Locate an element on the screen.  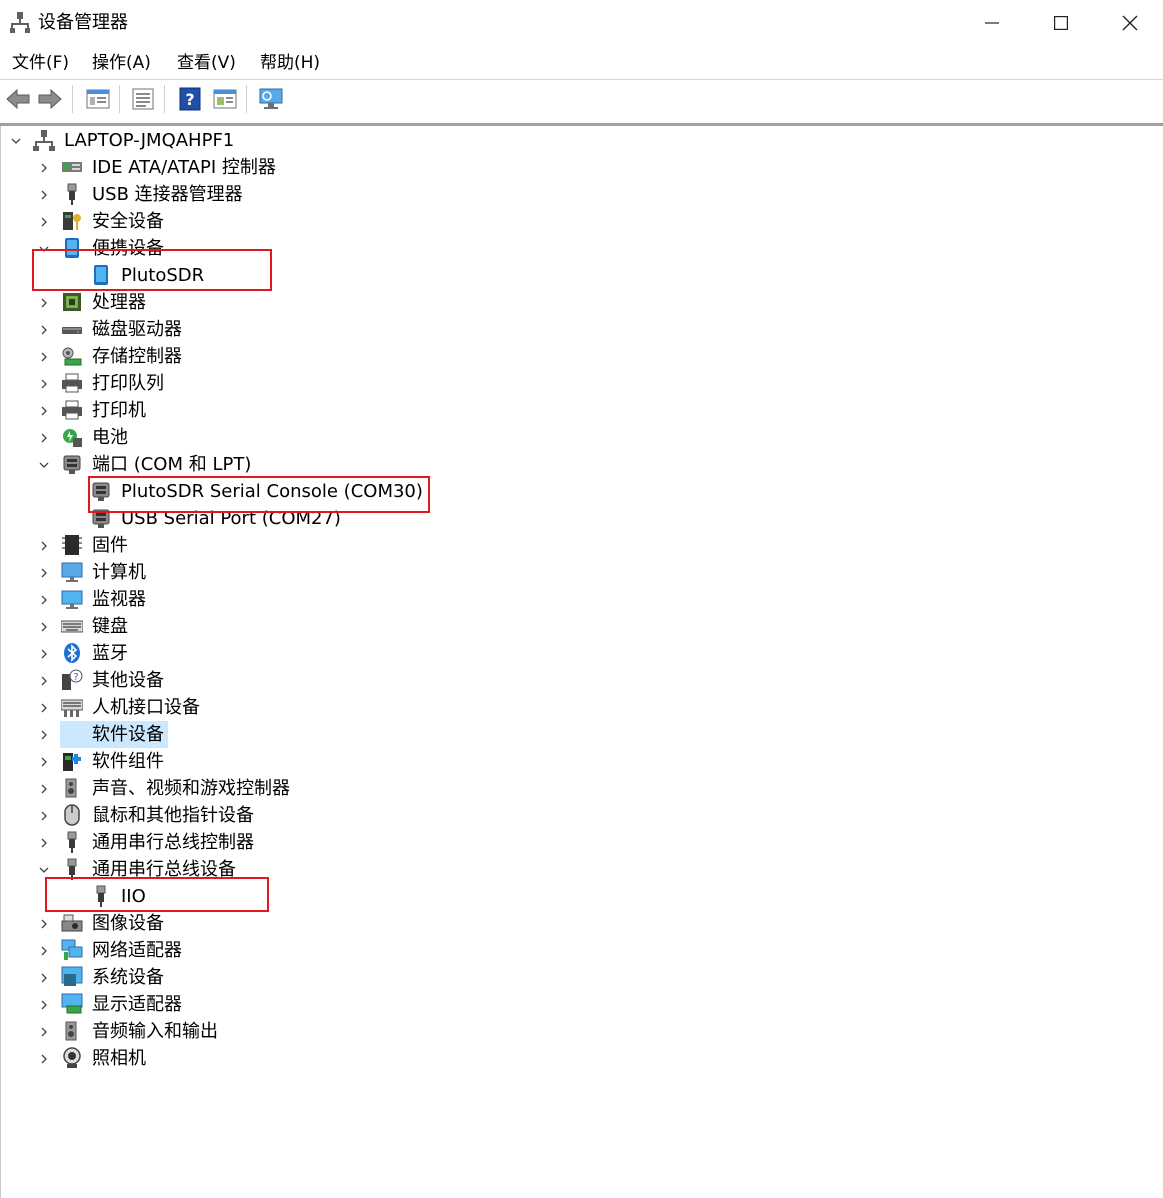
tree-category: 监视器 is located at coordinates (581, 599).